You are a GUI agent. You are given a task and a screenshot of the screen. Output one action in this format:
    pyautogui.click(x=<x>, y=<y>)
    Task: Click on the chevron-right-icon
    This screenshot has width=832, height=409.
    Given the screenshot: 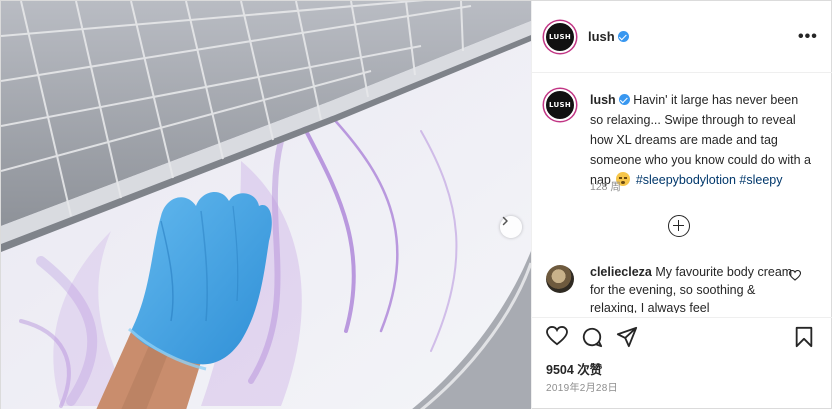 What is the action you would take?
    pyautogui.click(x=505, y=221)
    